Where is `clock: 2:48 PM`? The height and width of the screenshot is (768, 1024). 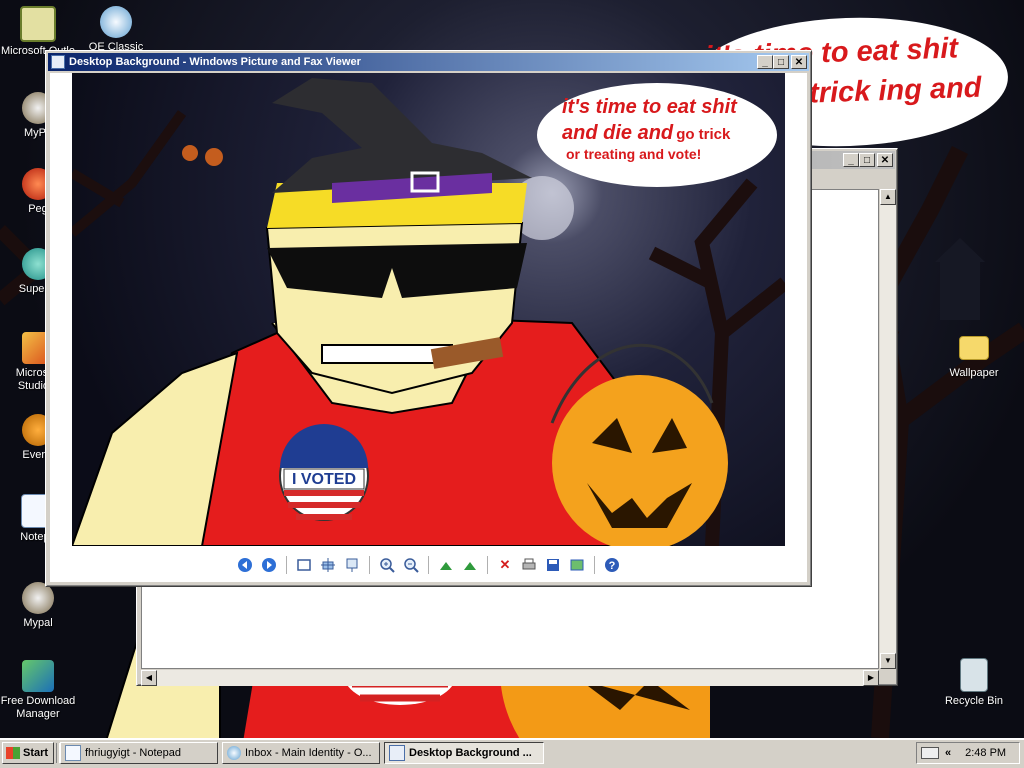
clock: 2:48 PM is located at coordinates (985, 753).